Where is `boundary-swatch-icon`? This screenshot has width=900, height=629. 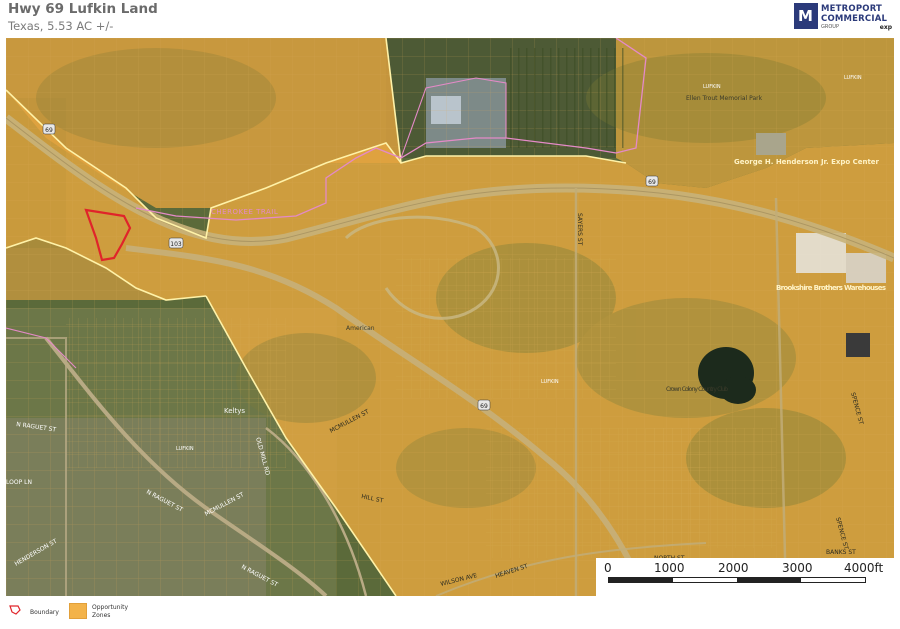 boundary-swatch-icon is located at coordinates (15, 610).